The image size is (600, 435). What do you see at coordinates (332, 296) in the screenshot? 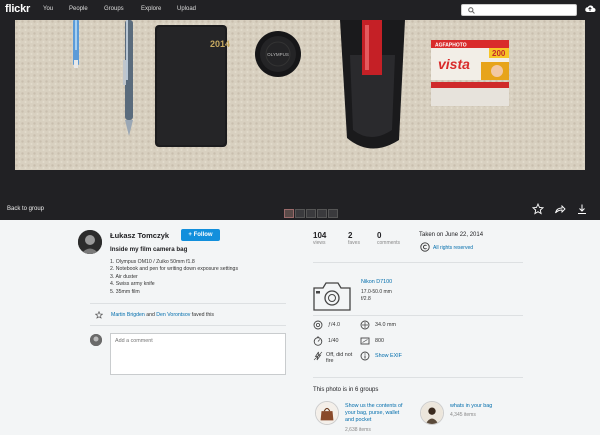
I see `camera-icon` at bounding box center [332, 296].